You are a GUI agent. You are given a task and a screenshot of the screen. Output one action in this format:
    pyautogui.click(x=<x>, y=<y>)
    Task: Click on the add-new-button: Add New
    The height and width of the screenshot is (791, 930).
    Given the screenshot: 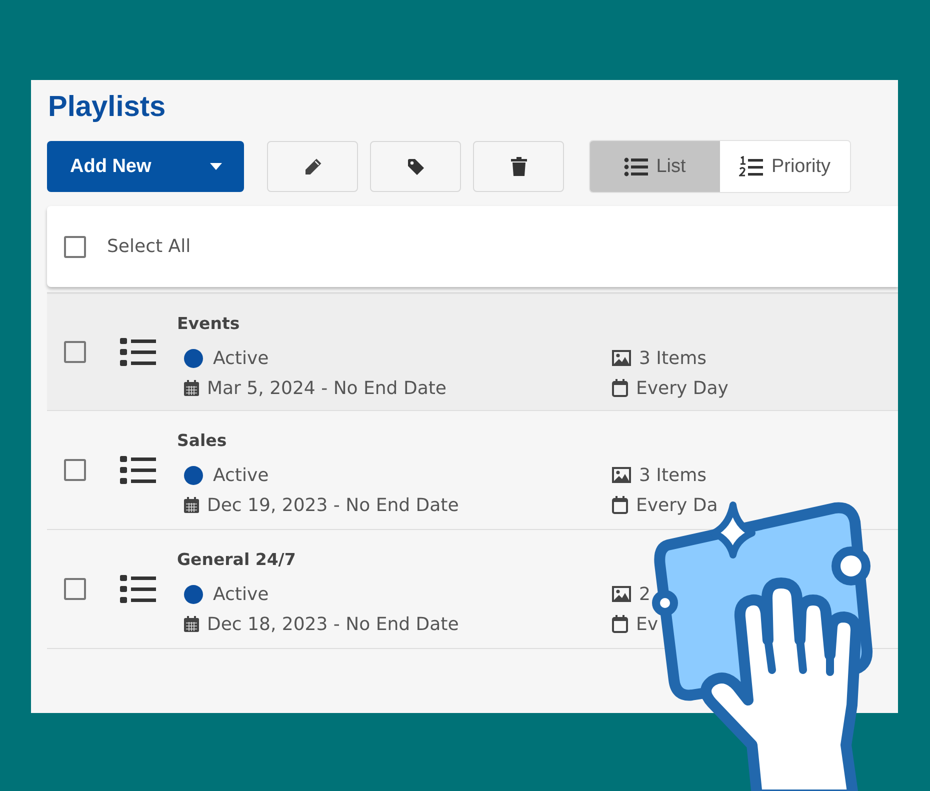 What is the action you would take?
    pyautogui.click(x=145, y=166)
    